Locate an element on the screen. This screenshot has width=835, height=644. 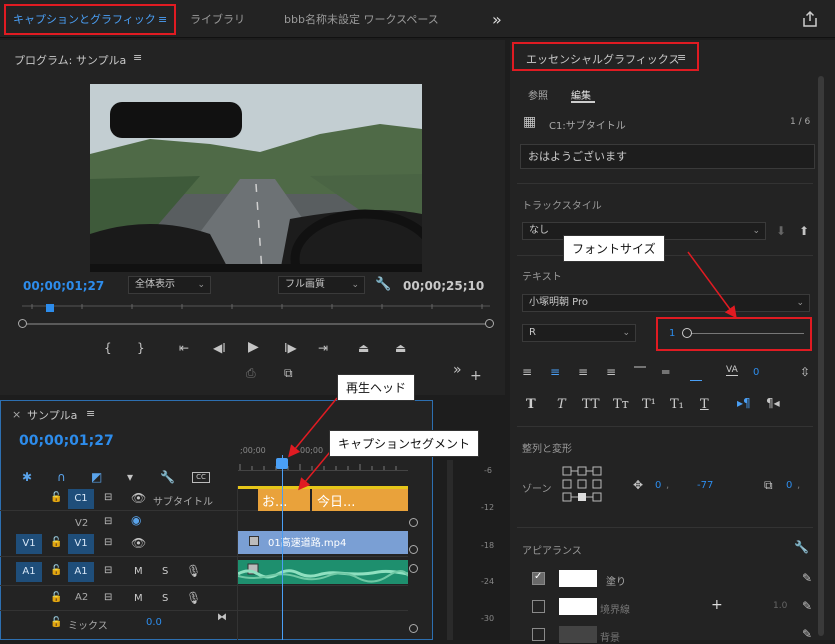
add-stroke-icon: + is located at coordinates (717, 605).